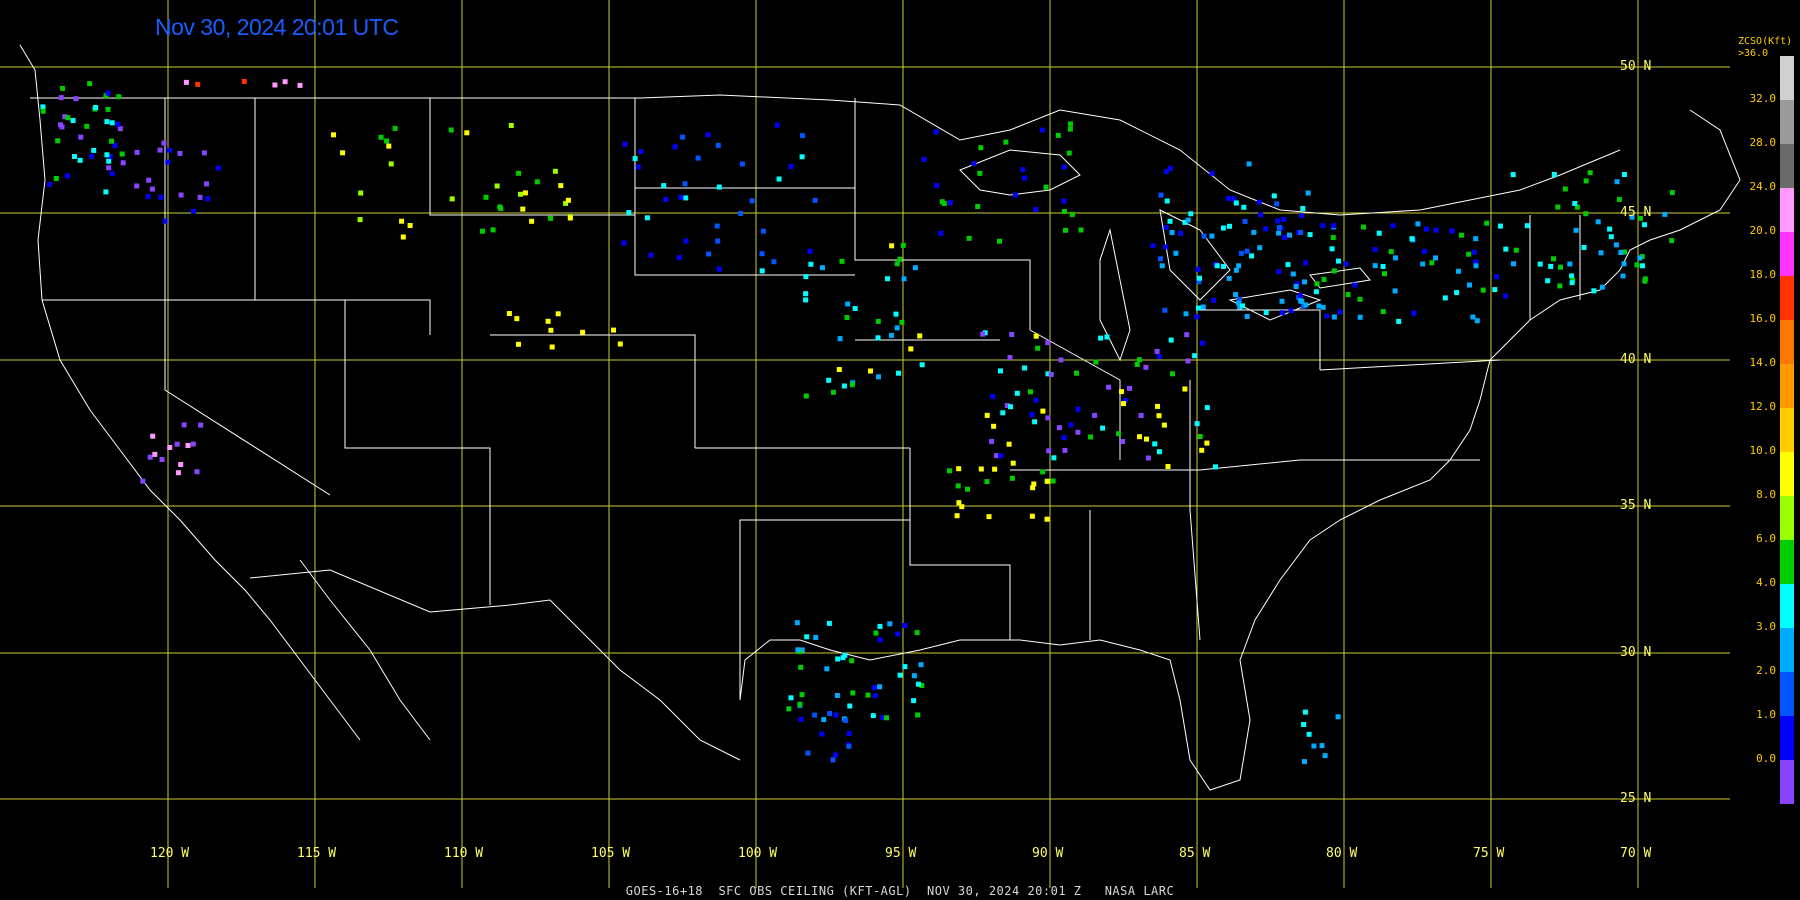 The height and width of the screenshot is (900, 1800). Describe the element at coordinates (365, 650) in the screenshot. I see `coastline-baja` at that location.